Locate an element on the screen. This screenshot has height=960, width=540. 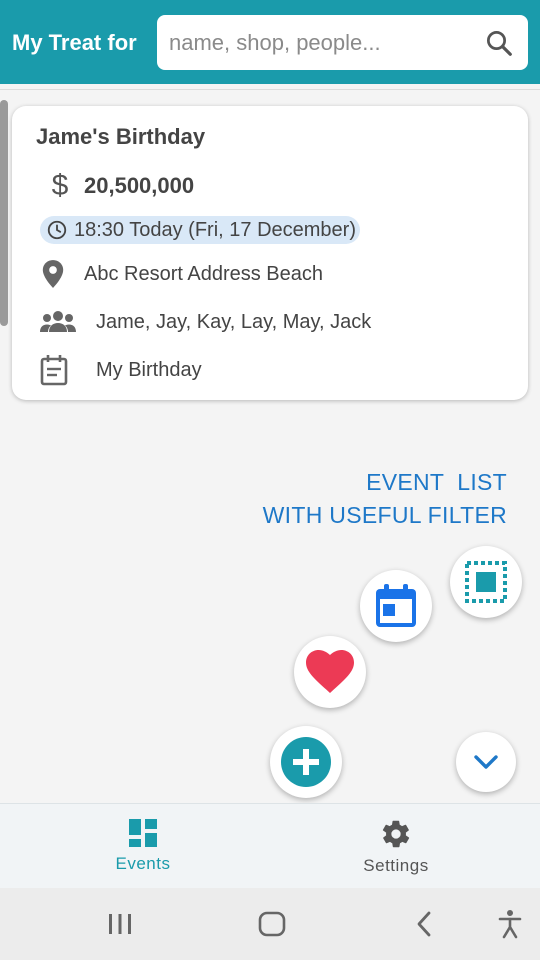
calendar-button is located at coordinates (396, 606).